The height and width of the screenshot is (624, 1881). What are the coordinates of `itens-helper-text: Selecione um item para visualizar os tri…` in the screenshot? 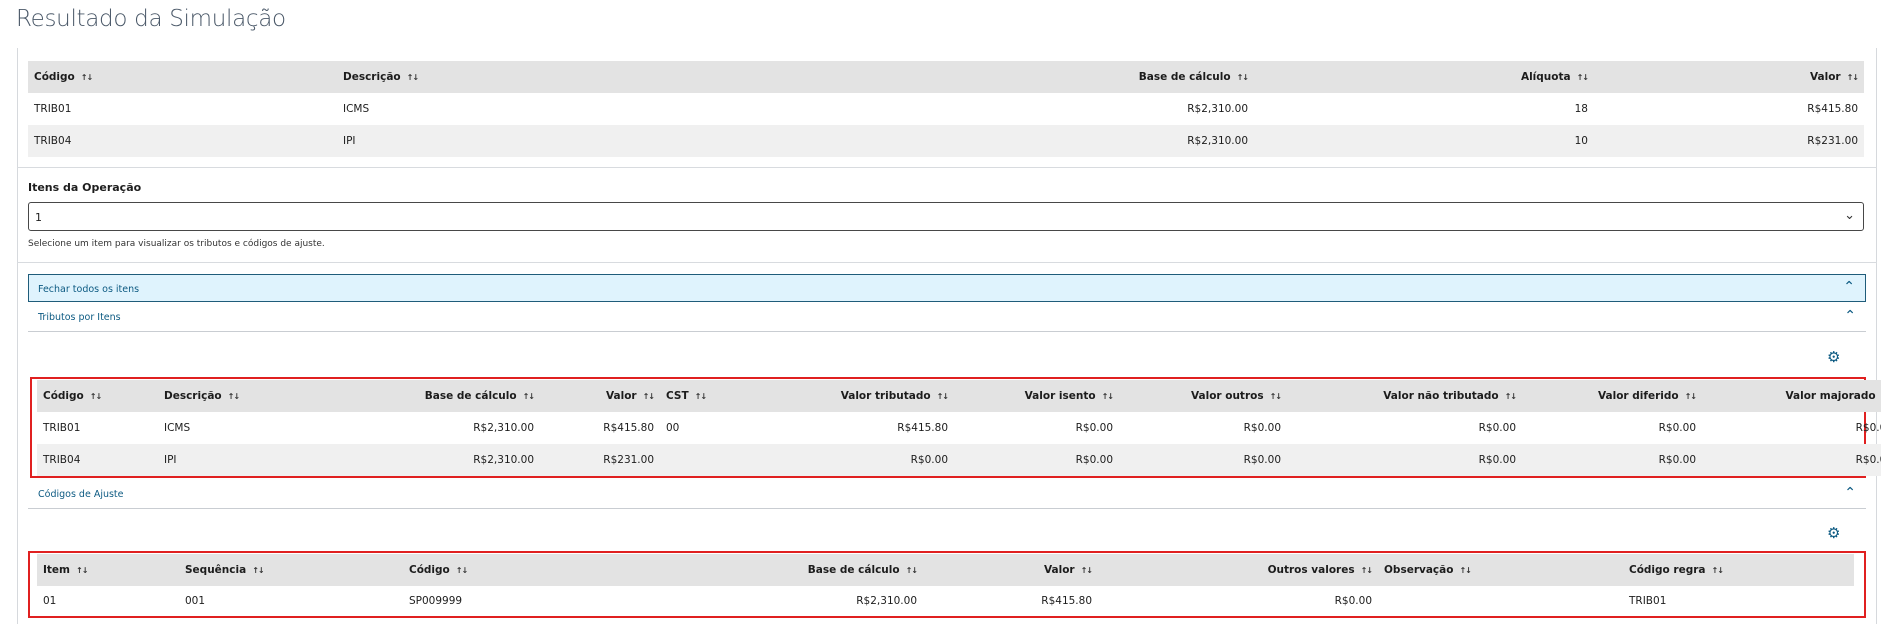 It's located at (176, 244).